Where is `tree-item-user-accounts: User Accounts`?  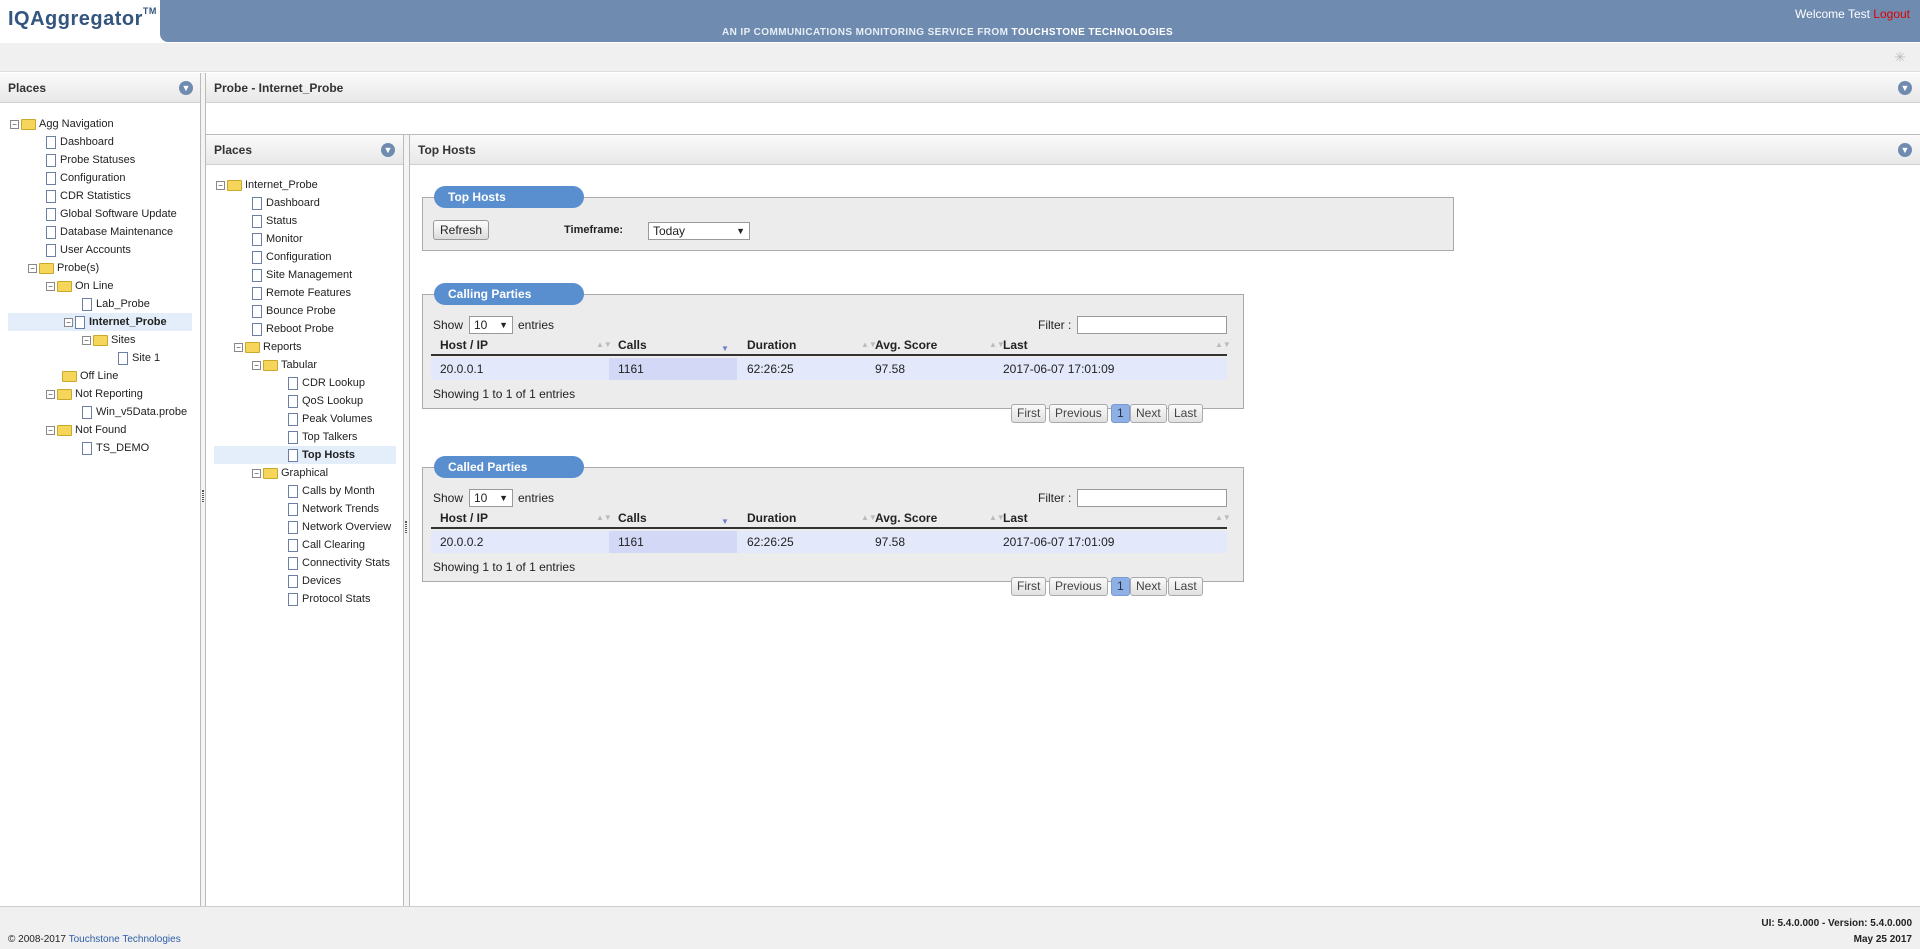
tree-item-user-accounts: User Accounts is located at coordinates (88, 250).